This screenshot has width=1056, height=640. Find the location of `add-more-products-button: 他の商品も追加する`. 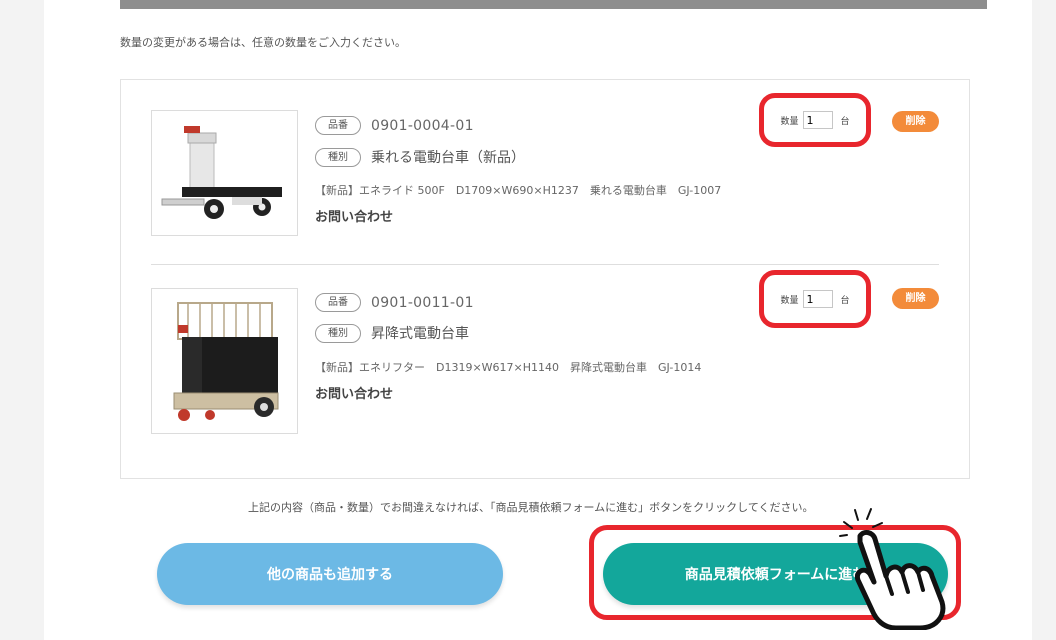

add-more-products-button: 他の商品も追加する is located at coordinates (330, 574).